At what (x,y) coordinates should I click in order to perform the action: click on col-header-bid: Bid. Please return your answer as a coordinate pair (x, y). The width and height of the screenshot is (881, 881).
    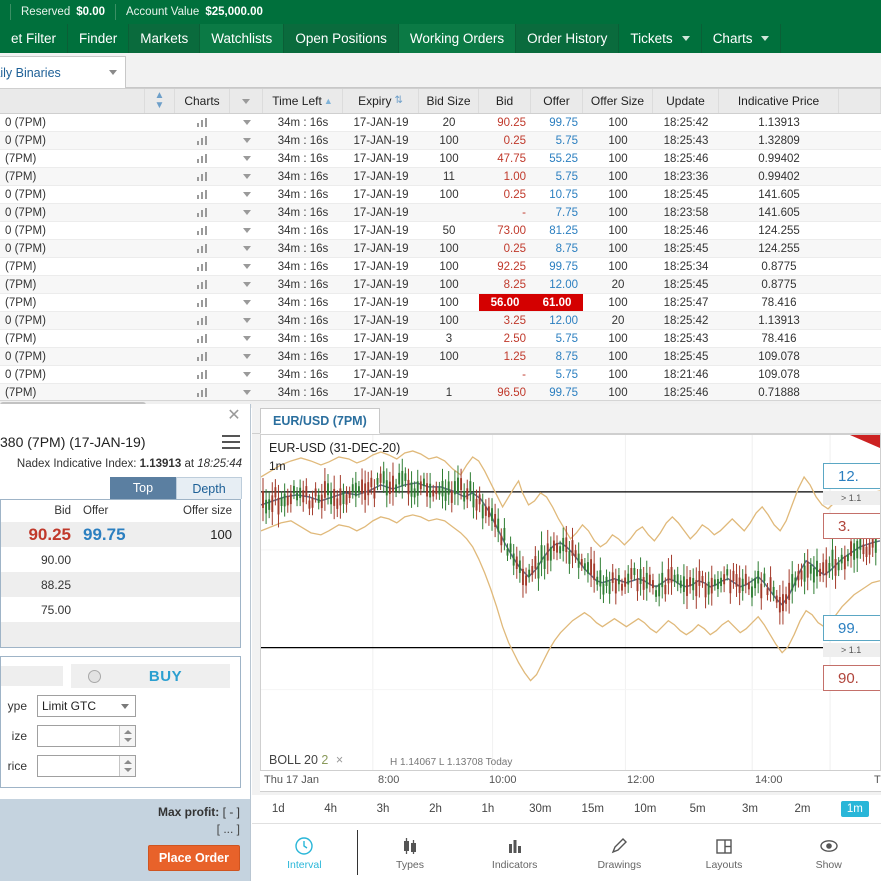
    Looking at the image, I should click on (505, 101).